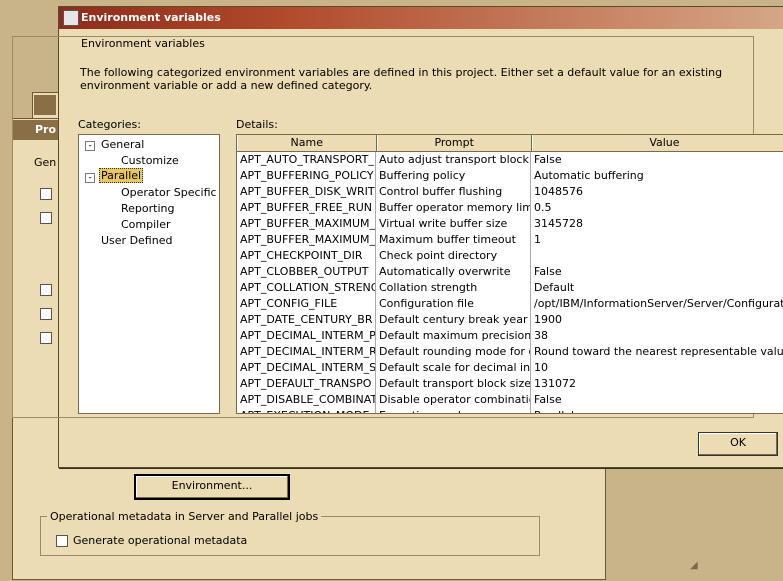 This screenshot has width=783, height=581. Describe the element at coordinates (306, 160) in the screenshot. I see `cell-name: APT_AUTO_TRANSPORT_` at that location.